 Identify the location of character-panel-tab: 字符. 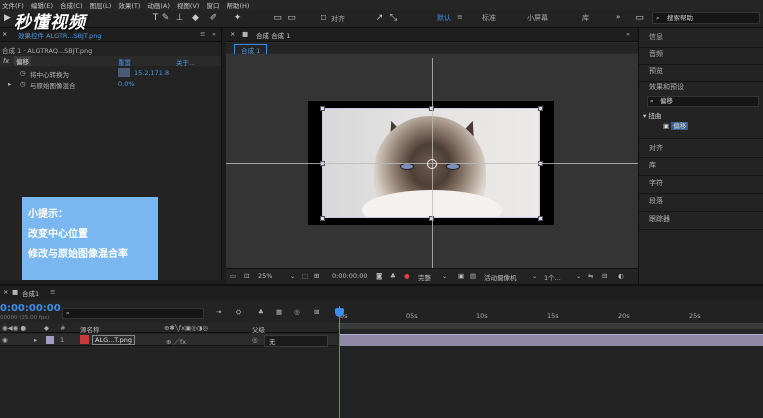
(701, 184).